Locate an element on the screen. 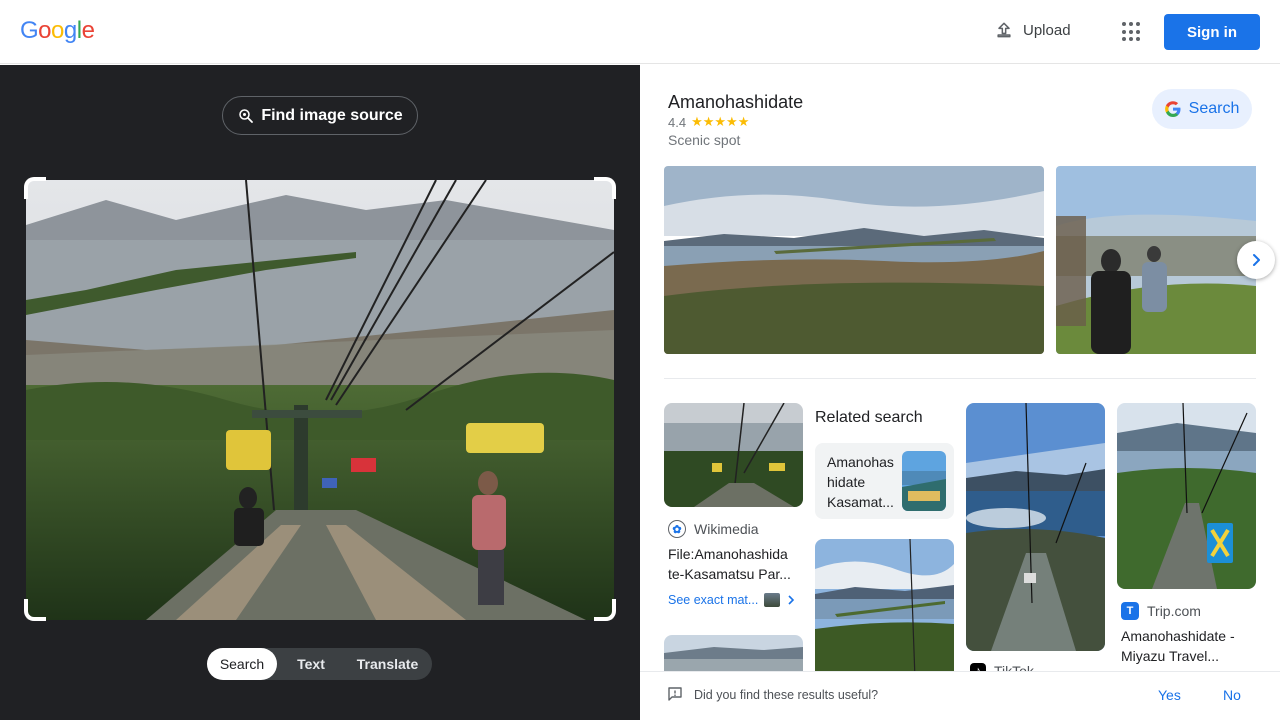  carousel-image-people is located at coordinates (1156, 260).